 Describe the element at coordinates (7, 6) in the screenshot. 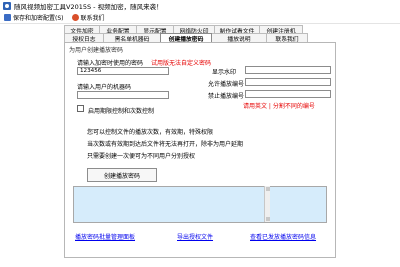

I see `app-icon` at that location.